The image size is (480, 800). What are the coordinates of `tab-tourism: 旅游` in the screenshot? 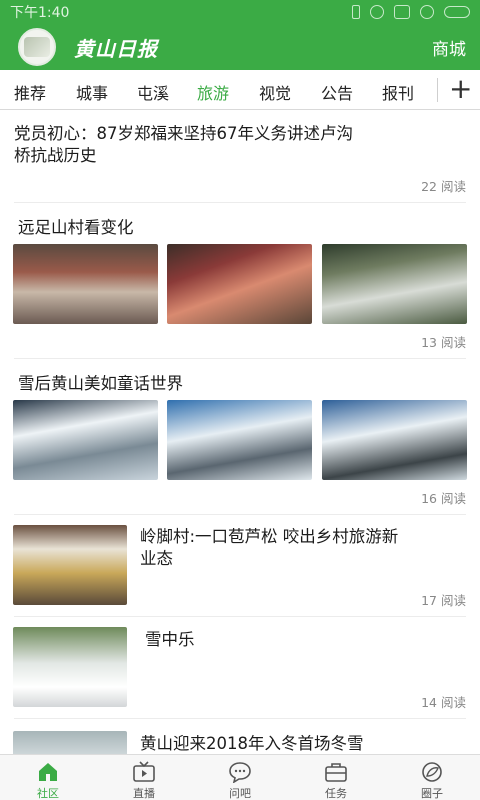 It's located at (213, 92).